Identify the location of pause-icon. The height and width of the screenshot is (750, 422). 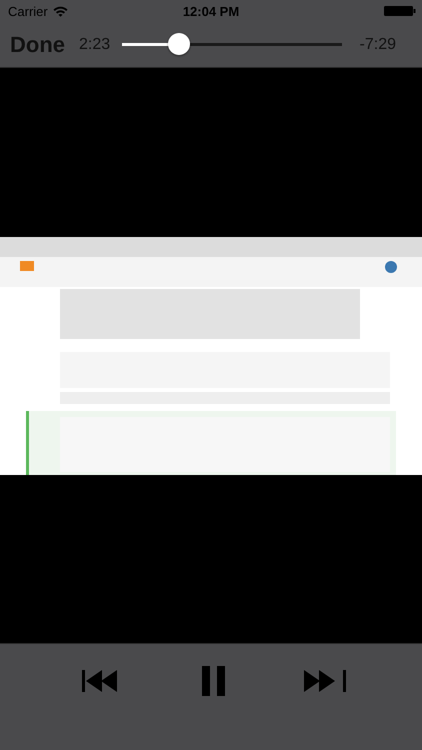
(214, 681).